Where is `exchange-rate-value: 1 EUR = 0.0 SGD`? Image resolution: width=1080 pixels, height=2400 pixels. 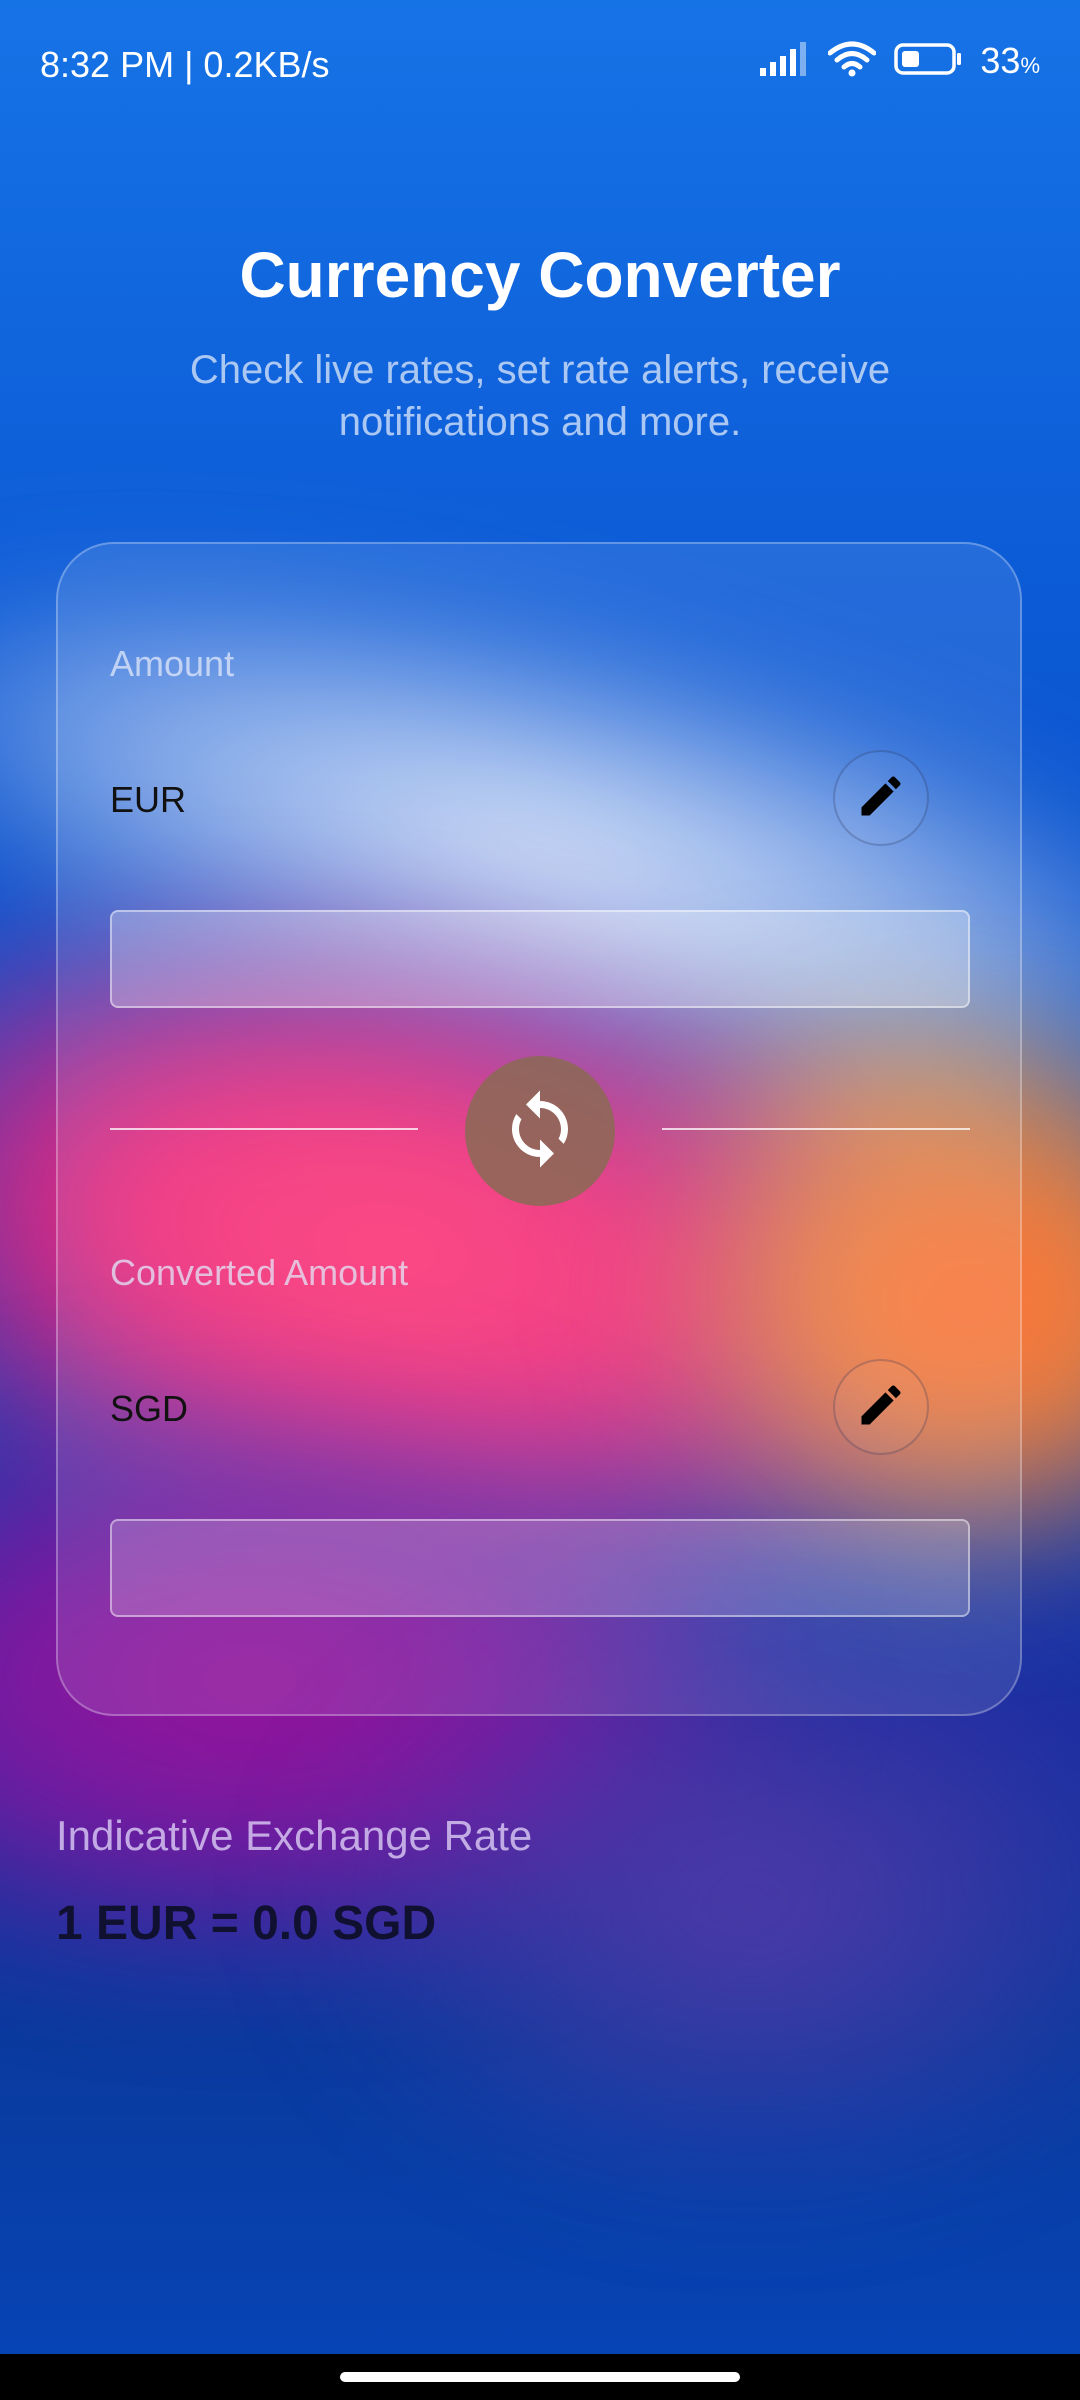 exchange-rate-value: 1 EUR = 0.0 SGD is located at coordinates (246, 1923).